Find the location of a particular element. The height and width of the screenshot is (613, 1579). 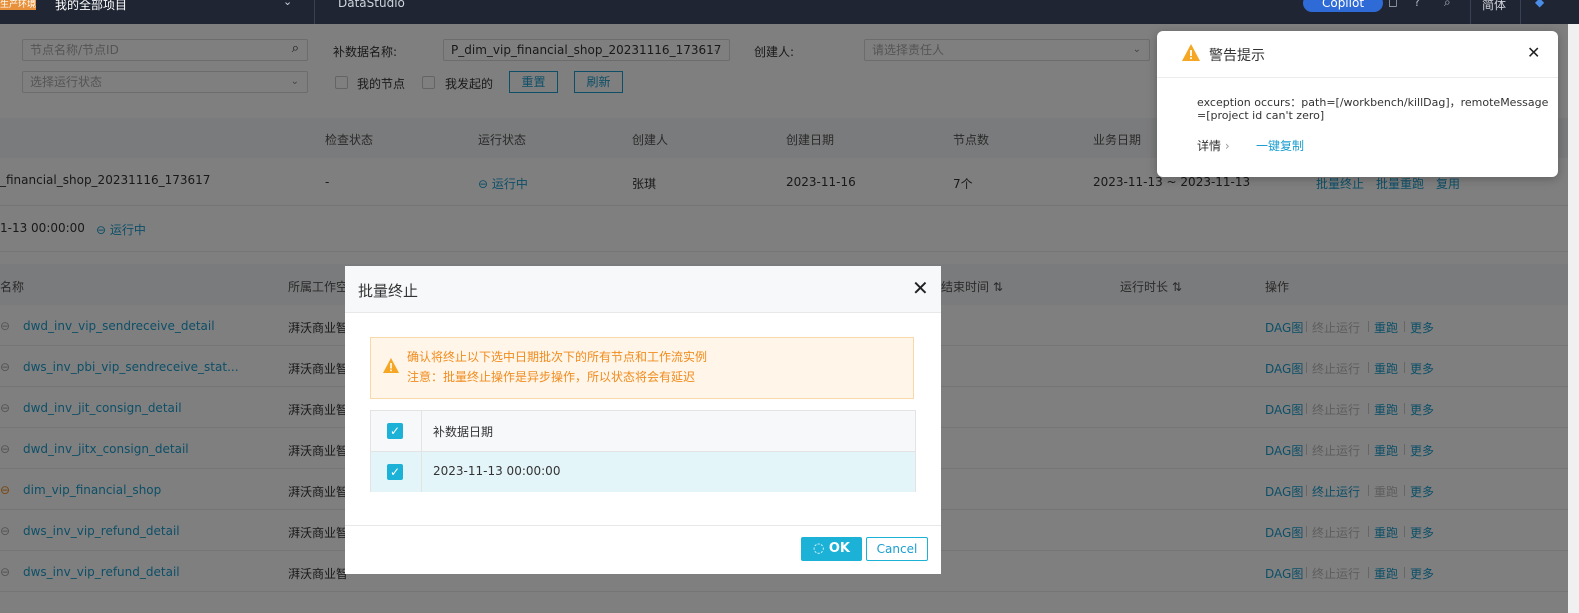

detail-toggle: 详情 › is located at coordinates (1213, 145).